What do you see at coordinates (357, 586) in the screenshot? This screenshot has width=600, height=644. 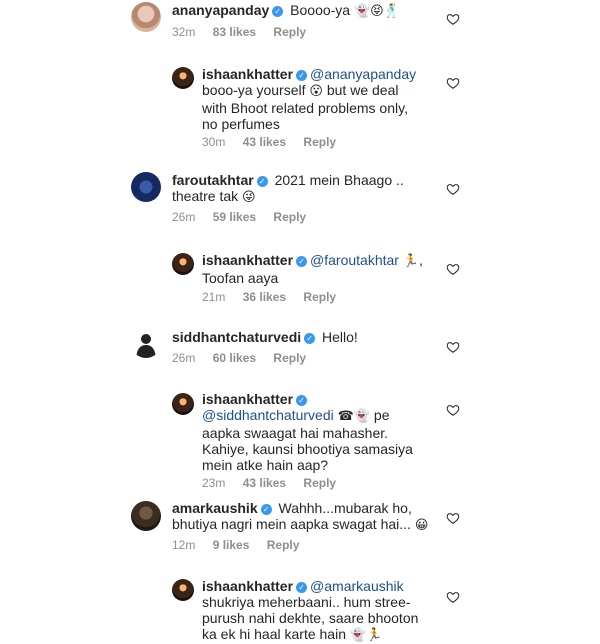 I see `mention-link: @amarkaushik` at bounding box center [357, 586].